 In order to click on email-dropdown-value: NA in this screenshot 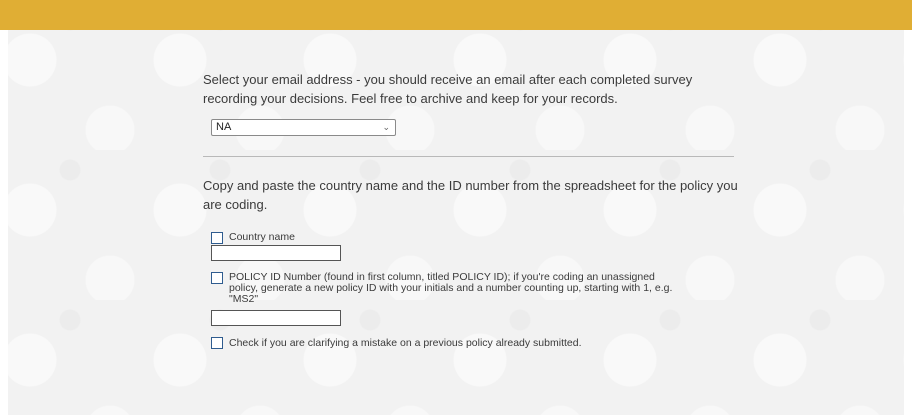, I will do `click(224, 127)`.